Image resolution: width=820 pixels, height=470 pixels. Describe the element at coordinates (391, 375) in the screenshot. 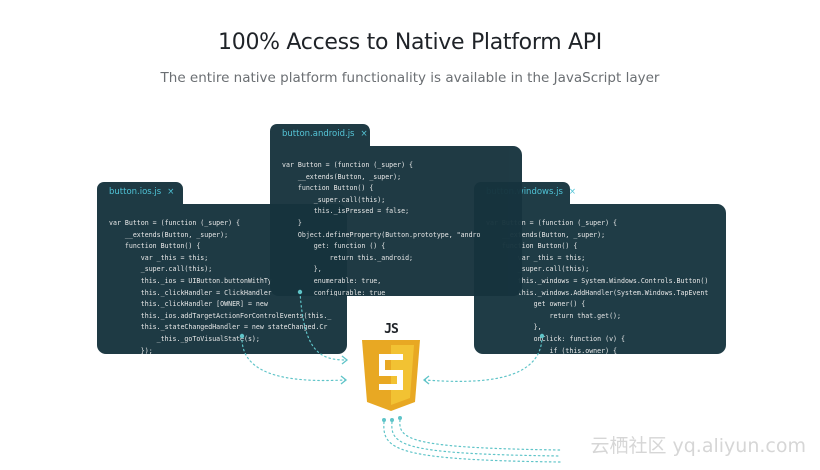

I see `js-shield-icon` at that location.